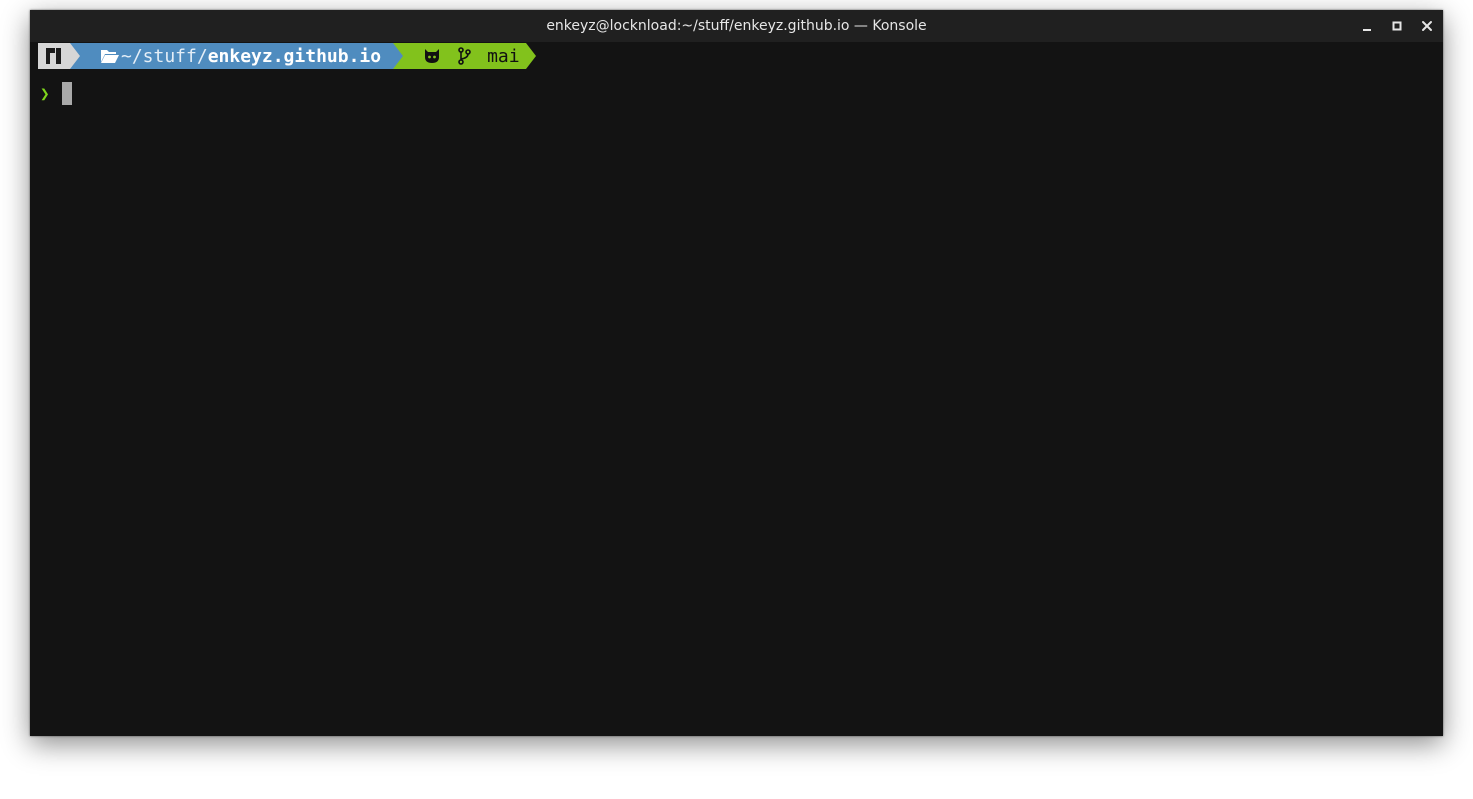  I want to click on close-icon, so click(1427, 26).